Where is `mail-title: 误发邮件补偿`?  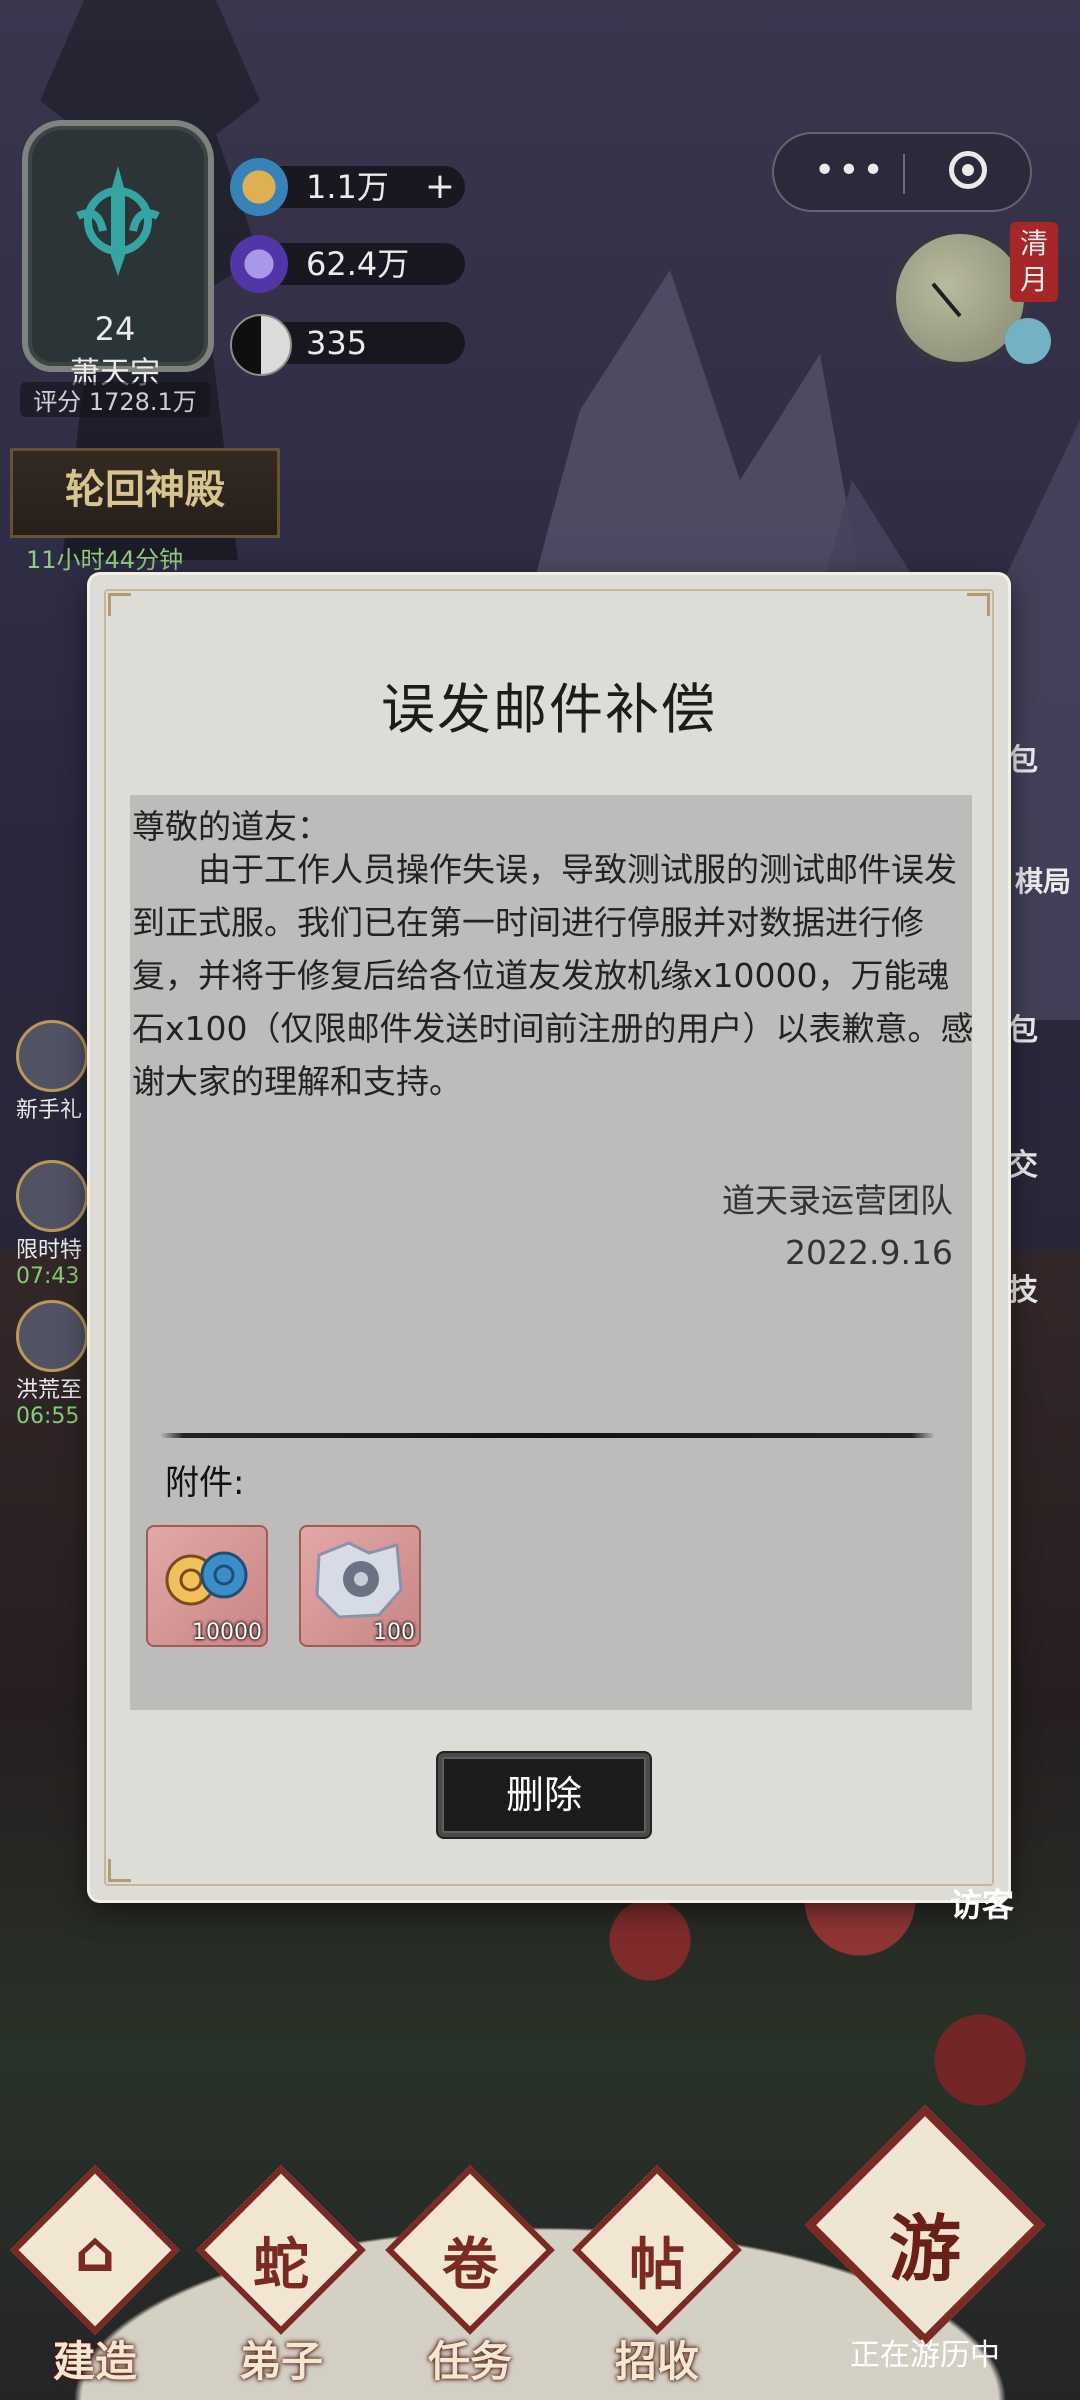
mail-title: 误发邮件补偿 is located at coordinates (549, 709).